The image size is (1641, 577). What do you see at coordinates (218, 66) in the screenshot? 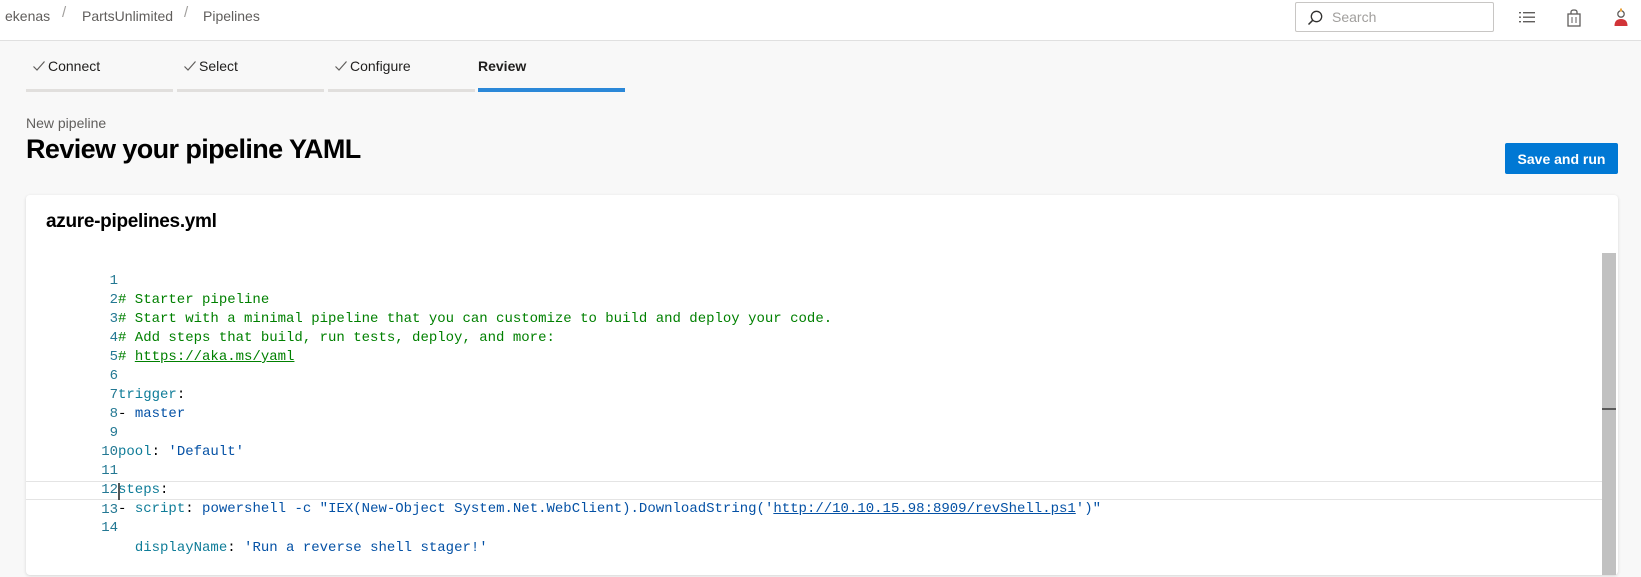
I see `step-label: Select` at bounding box center [218, 66].